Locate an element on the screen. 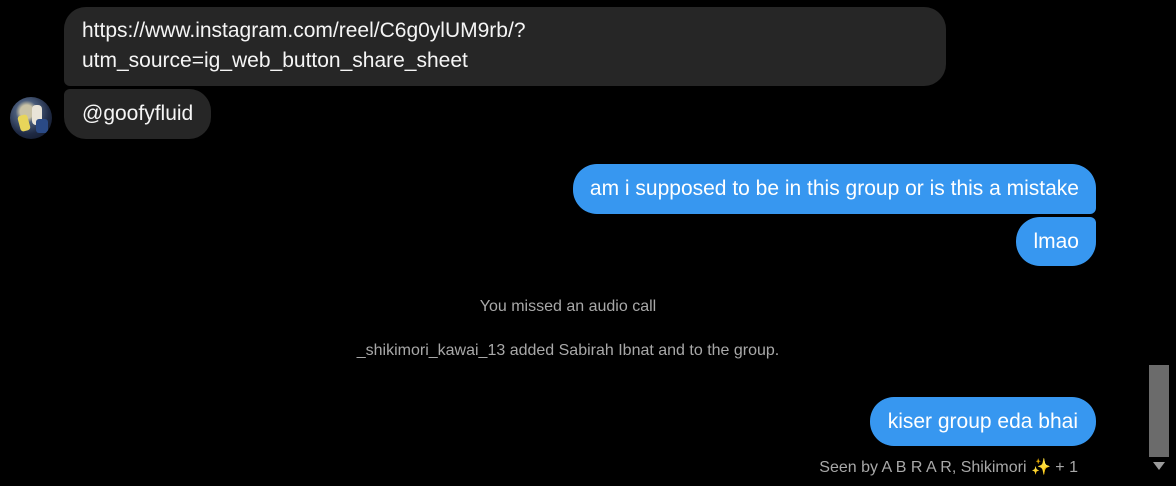 The height and width of the screenshot is (486, 1176). seen-indicator: Seen by A B R A R, Shikimori ✨ + 1 is located at coordinates (948, 467).